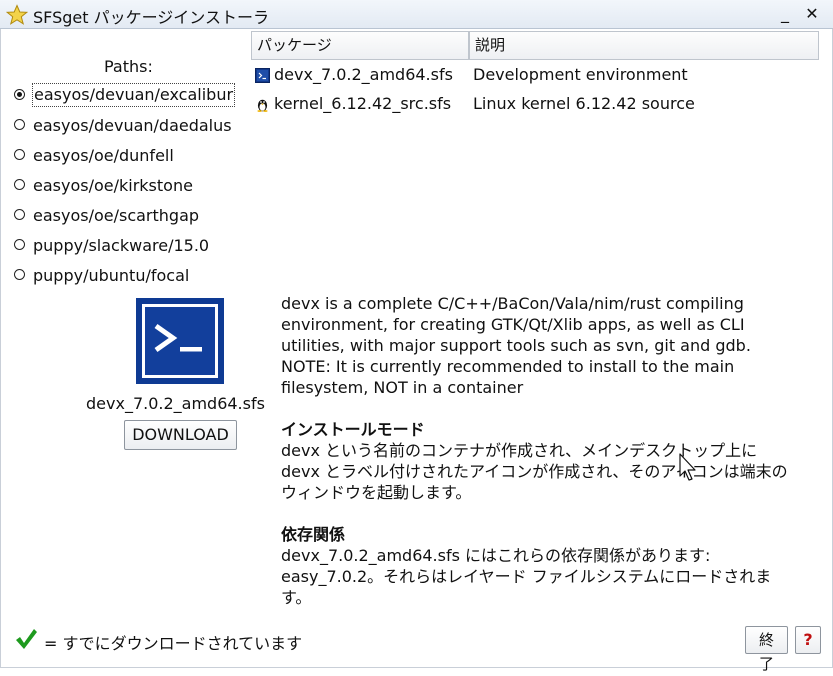 This screenshot has width=833, height=676. Describe the element at coordinates (17, 14) in the screenshot. I see `star-icon` at that location.